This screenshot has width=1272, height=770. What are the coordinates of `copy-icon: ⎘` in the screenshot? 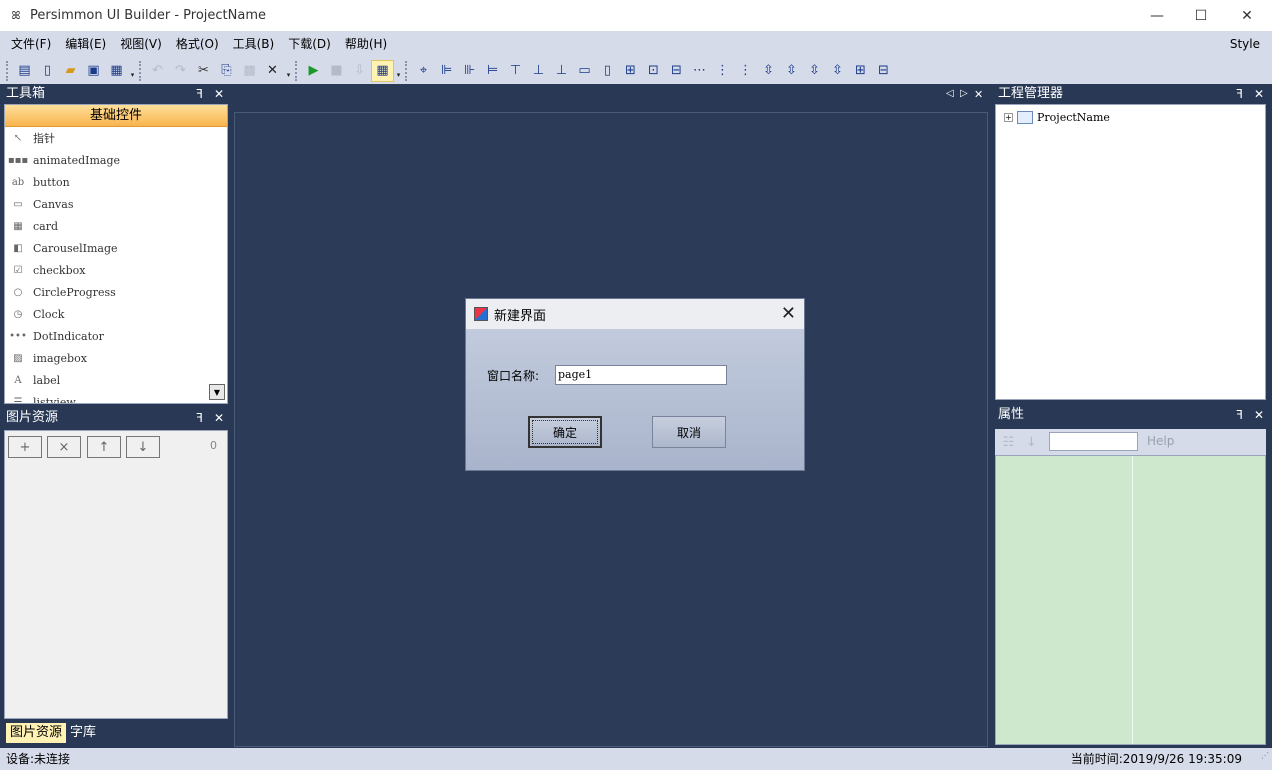 It's located at (226, 71).